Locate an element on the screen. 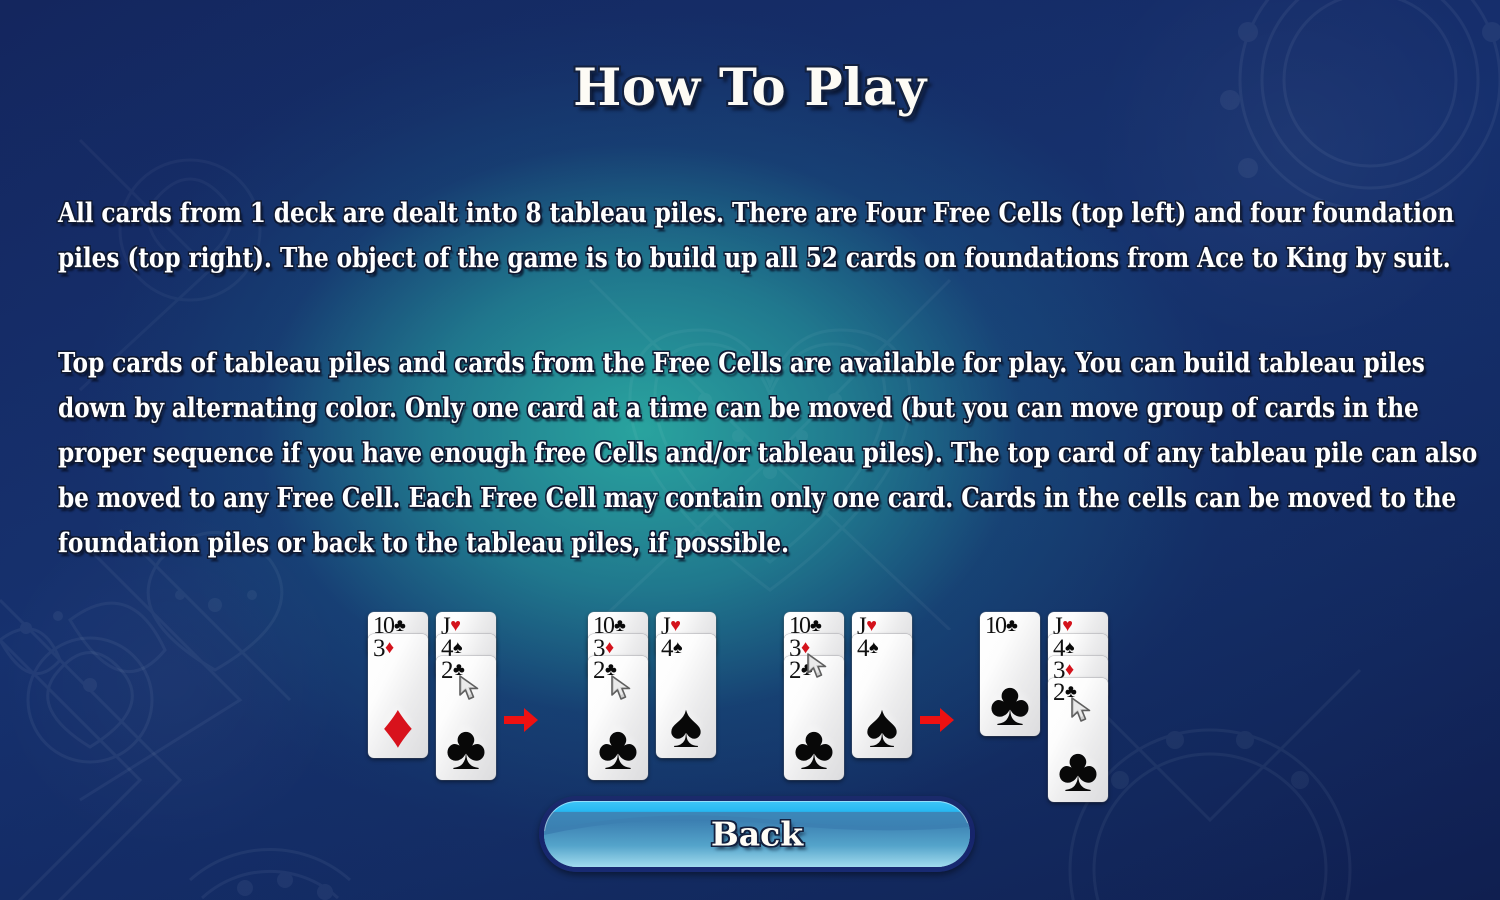 This screenshot has height=900, width=1500. card-corner: 3 ♦ is located at coordinates (383, 648).